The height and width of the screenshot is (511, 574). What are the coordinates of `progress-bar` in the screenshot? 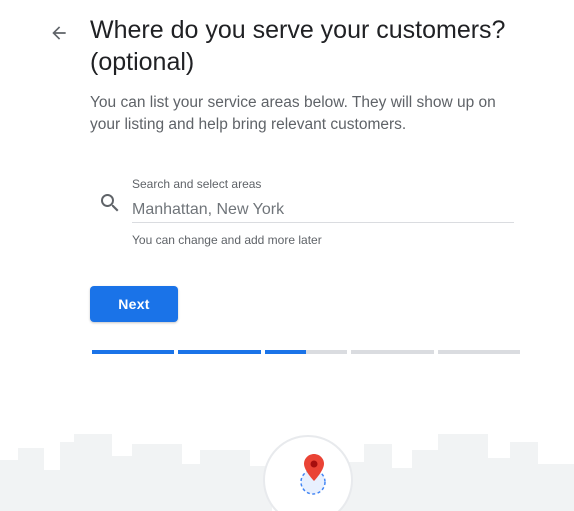 It's located at (306, 352).